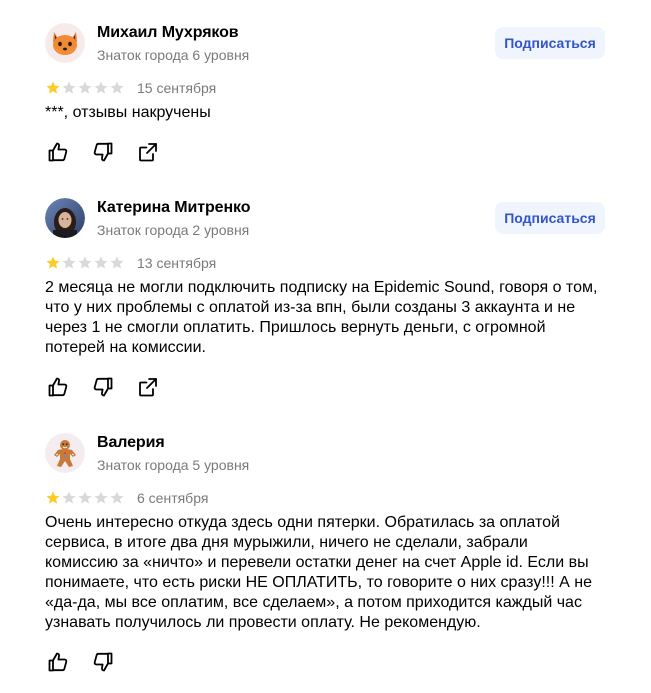  I want to click on author-level: Знаток города 5 уровня, so click(173, 465).